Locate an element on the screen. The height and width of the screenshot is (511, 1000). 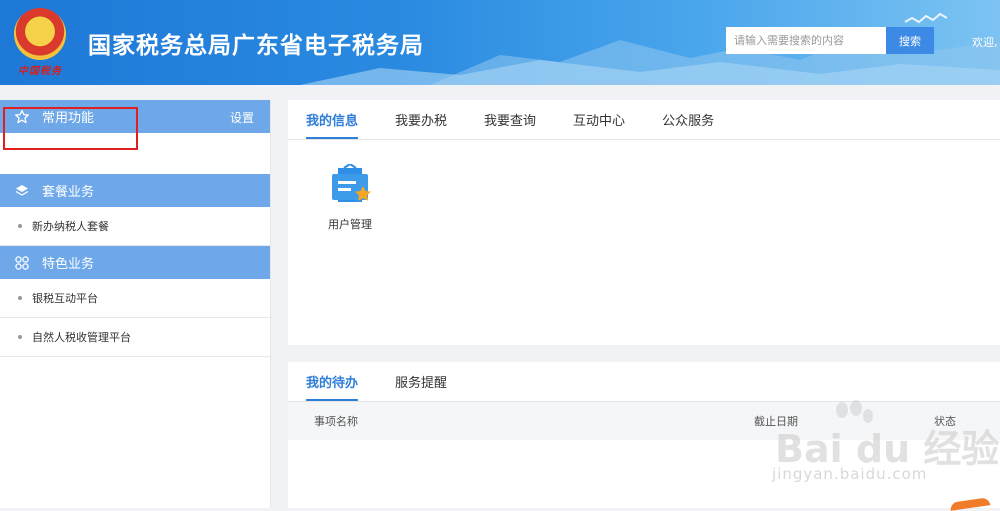
sidebar-section-featured: 特色业务 is located at coordinates (135, 262).